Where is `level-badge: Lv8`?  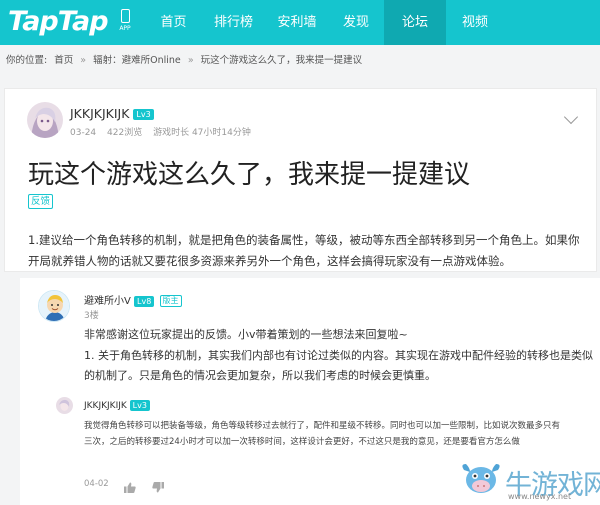
level-badge: Lv8 is located at coordinates (144, 301).